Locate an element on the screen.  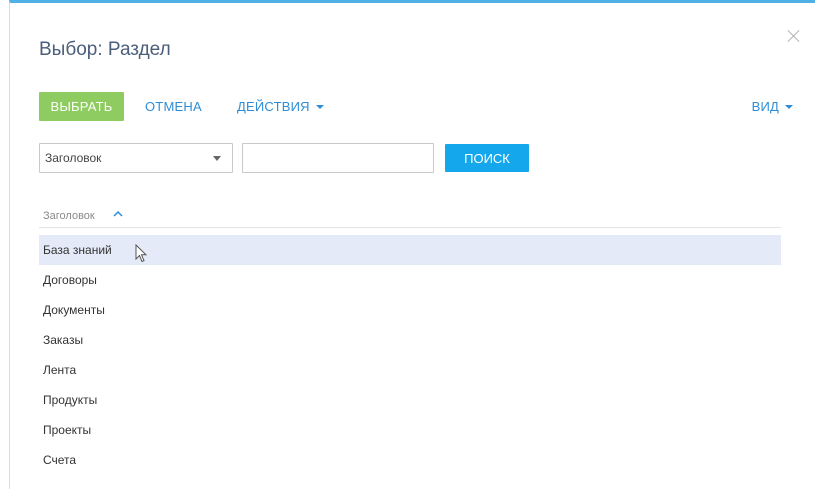
cancel-button: ОТМЕНА is located at coordinates (173, 106).